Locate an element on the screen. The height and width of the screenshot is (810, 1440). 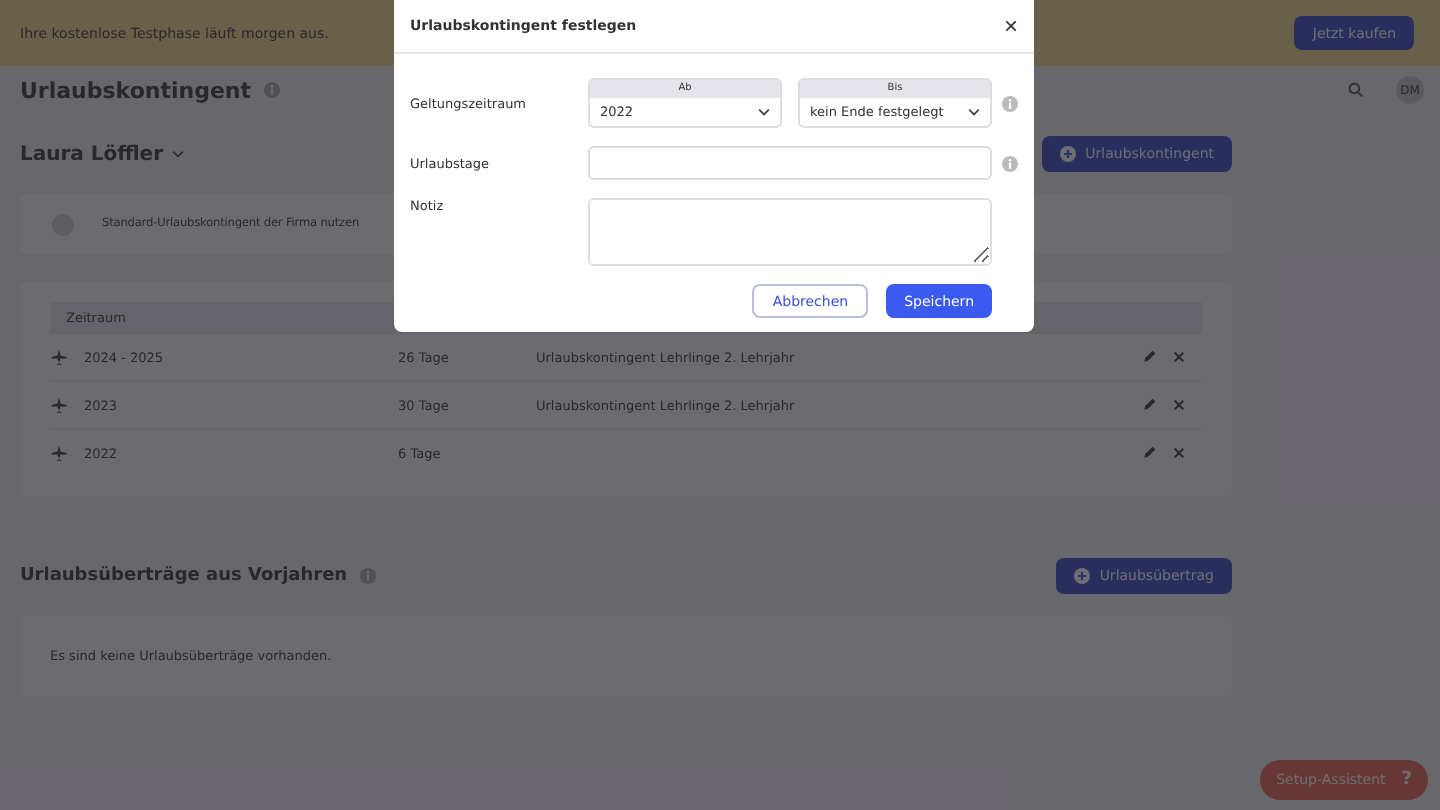
search-icon is located at coordinates (1356, 90).